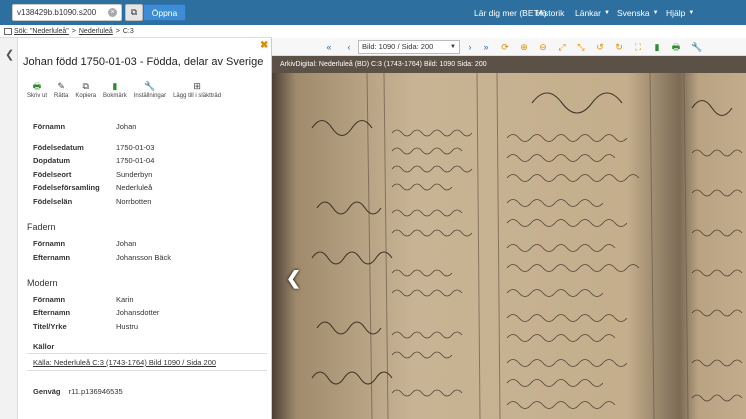 The height and width of the screenshot is (419, 746). Describe the element at coordinates (600, 47) in the screenshot. I see `rotate-left-icon: ↺` at that location.